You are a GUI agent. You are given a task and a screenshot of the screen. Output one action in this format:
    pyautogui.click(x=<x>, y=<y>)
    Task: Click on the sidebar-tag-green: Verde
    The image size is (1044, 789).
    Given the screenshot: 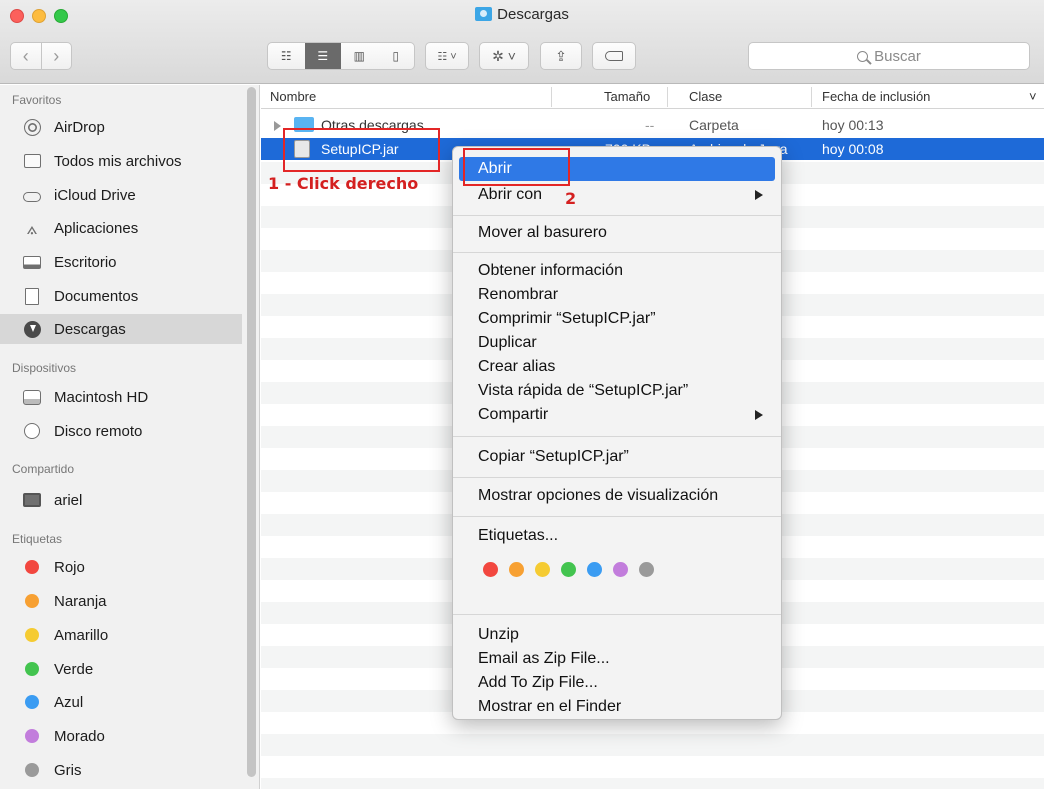 What is the action you would take?
    pyautogui.click(x=121, y=669)
    